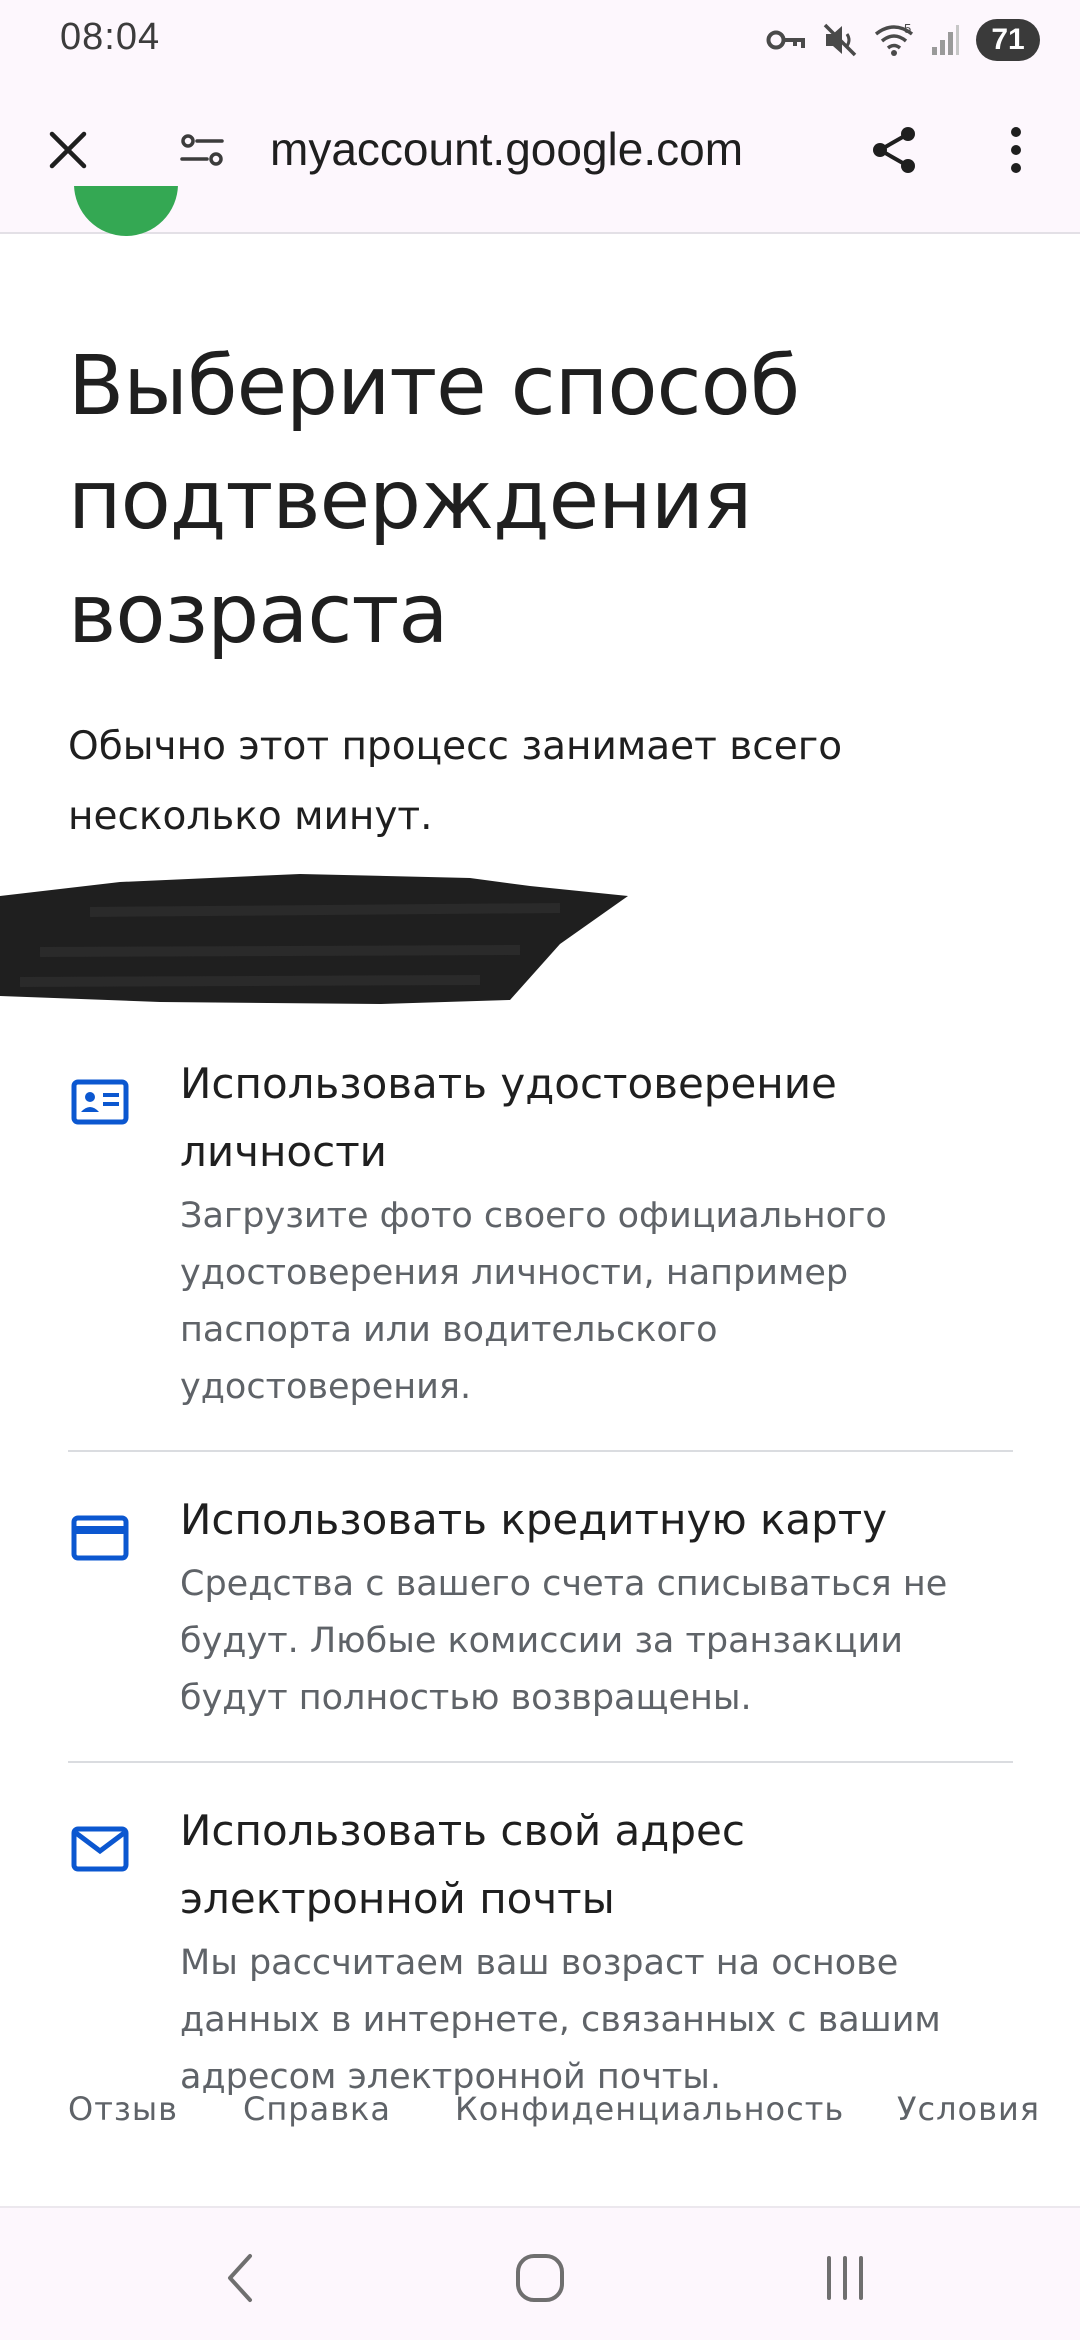 The width and height of the screenshot is (1080, 2340). I want to click on site-settings-button, so click(202, 150).